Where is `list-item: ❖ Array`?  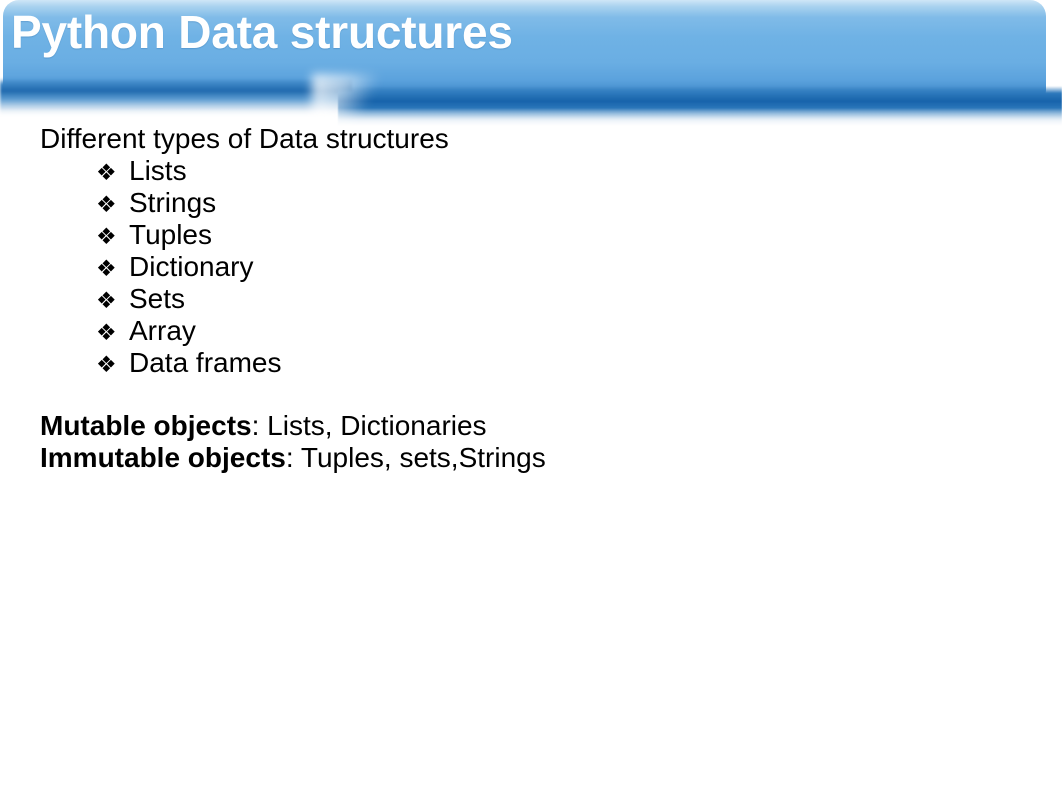 list-item: ❖ Array is located at coordinates (189, 331).